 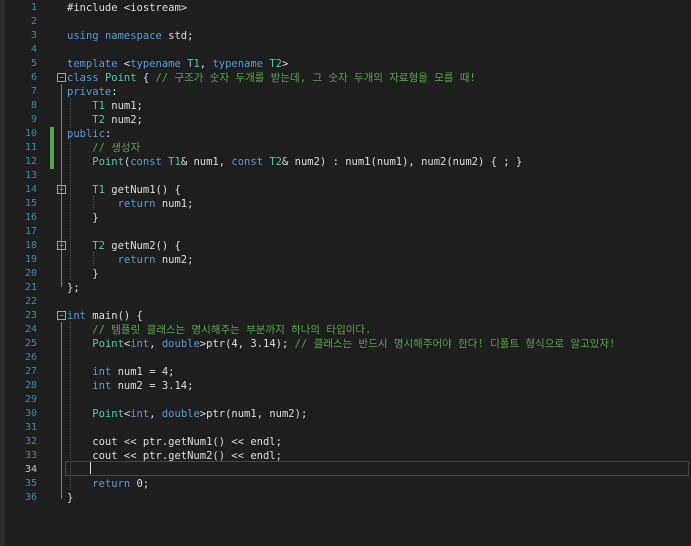 What do you see at coordinates (140, 484) in the screenshot?
I see `code-token: 0;` at bounding box center [140, 484].